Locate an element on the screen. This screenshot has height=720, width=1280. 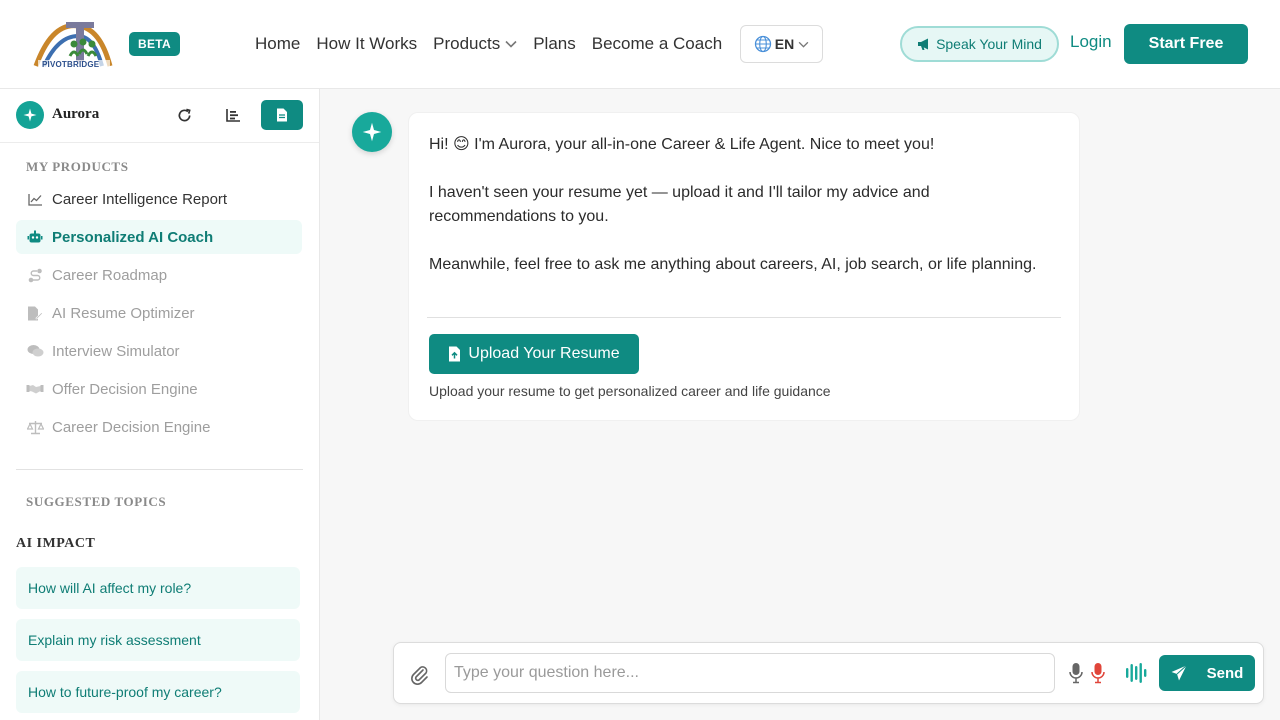
product-label: AI Resume Optimizer is located at coordinates (123, 313).